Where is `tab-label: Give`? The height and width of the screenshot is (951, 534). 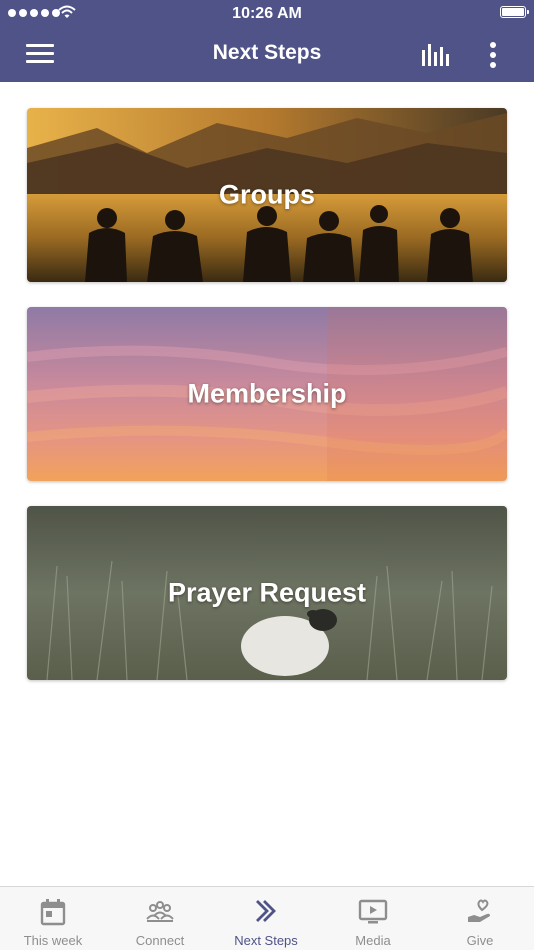 tab-label: Give is located at coordinates (480, 940).